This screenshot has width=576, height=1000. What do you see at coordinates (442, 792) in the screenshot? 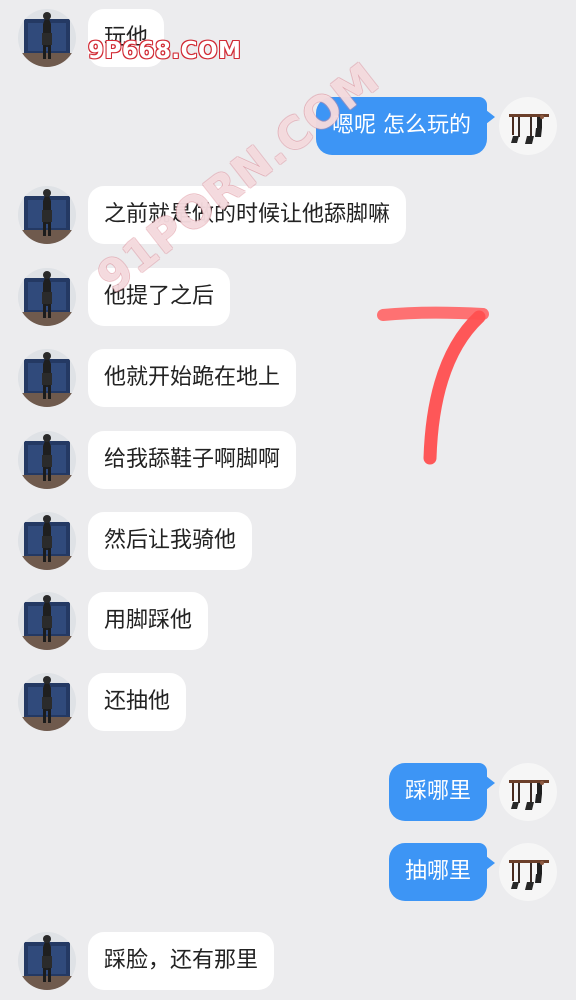
I see `outgoing-message-bubble: 踩哪里` at bounding box center [442, 792].